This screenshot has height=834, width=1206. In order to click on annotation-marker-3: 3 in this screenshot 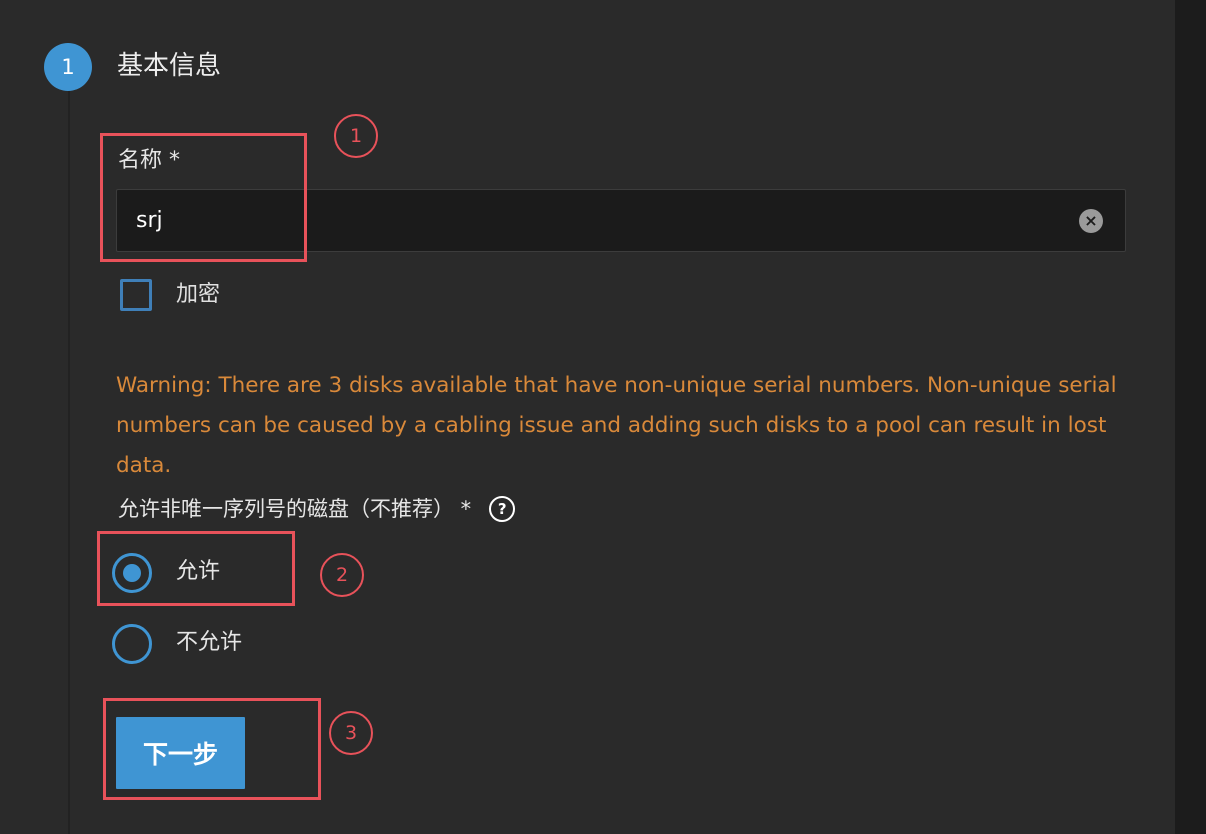, I will do `click(351, 733)`.